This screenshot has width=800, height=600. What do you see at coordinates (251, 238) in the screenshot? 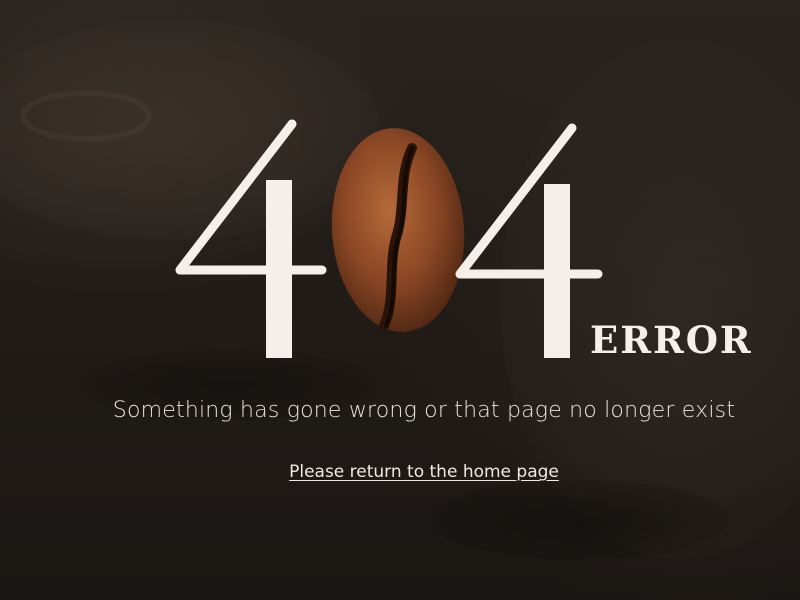
I see `digit-four-left` at bounding box center [251, 238].